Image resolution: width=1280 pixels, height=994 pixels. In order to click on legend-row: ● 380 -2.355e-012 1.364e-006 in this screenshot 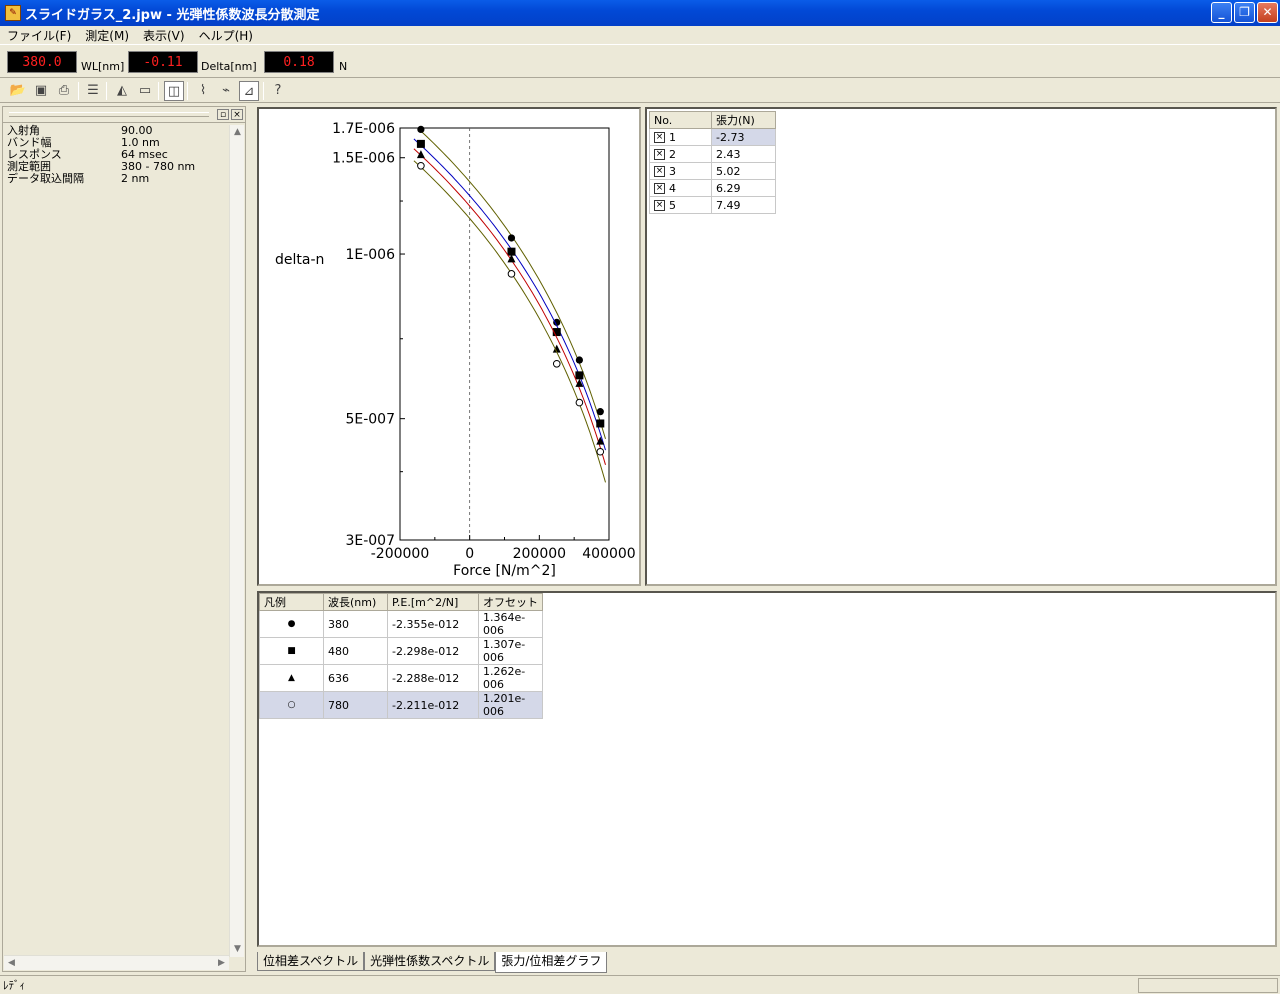, I will do `click(401, 624)`.